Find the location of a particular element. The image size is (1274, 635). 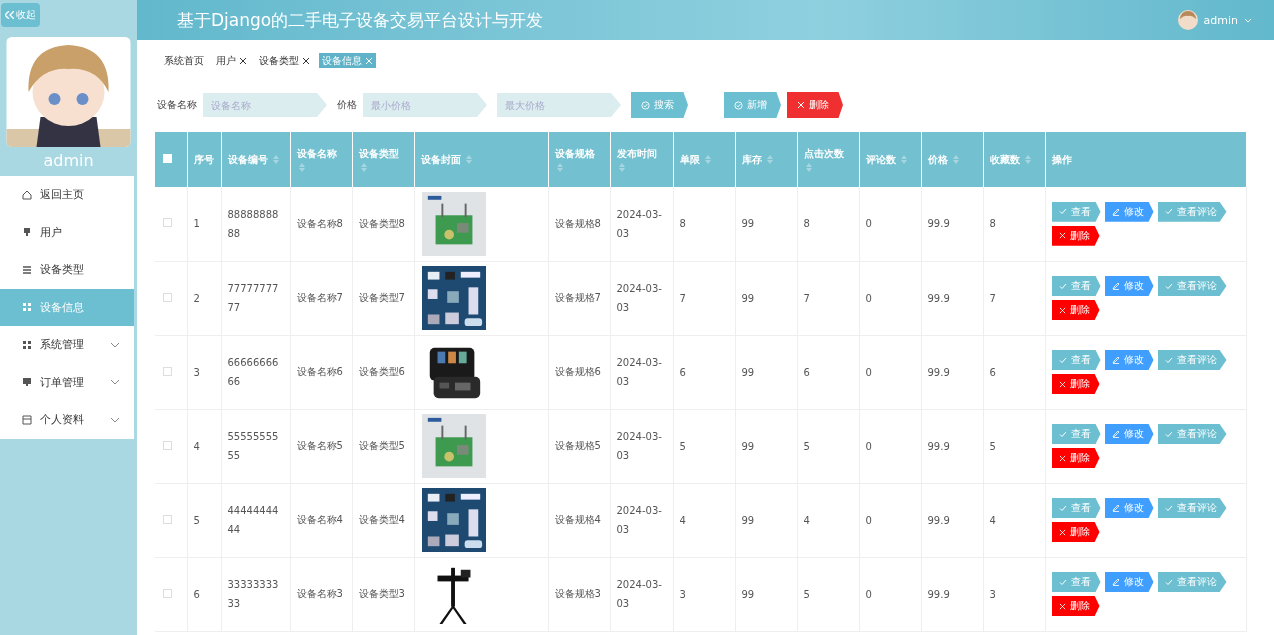

table-cell: 8888888888 is located at coordinates (255, 224).